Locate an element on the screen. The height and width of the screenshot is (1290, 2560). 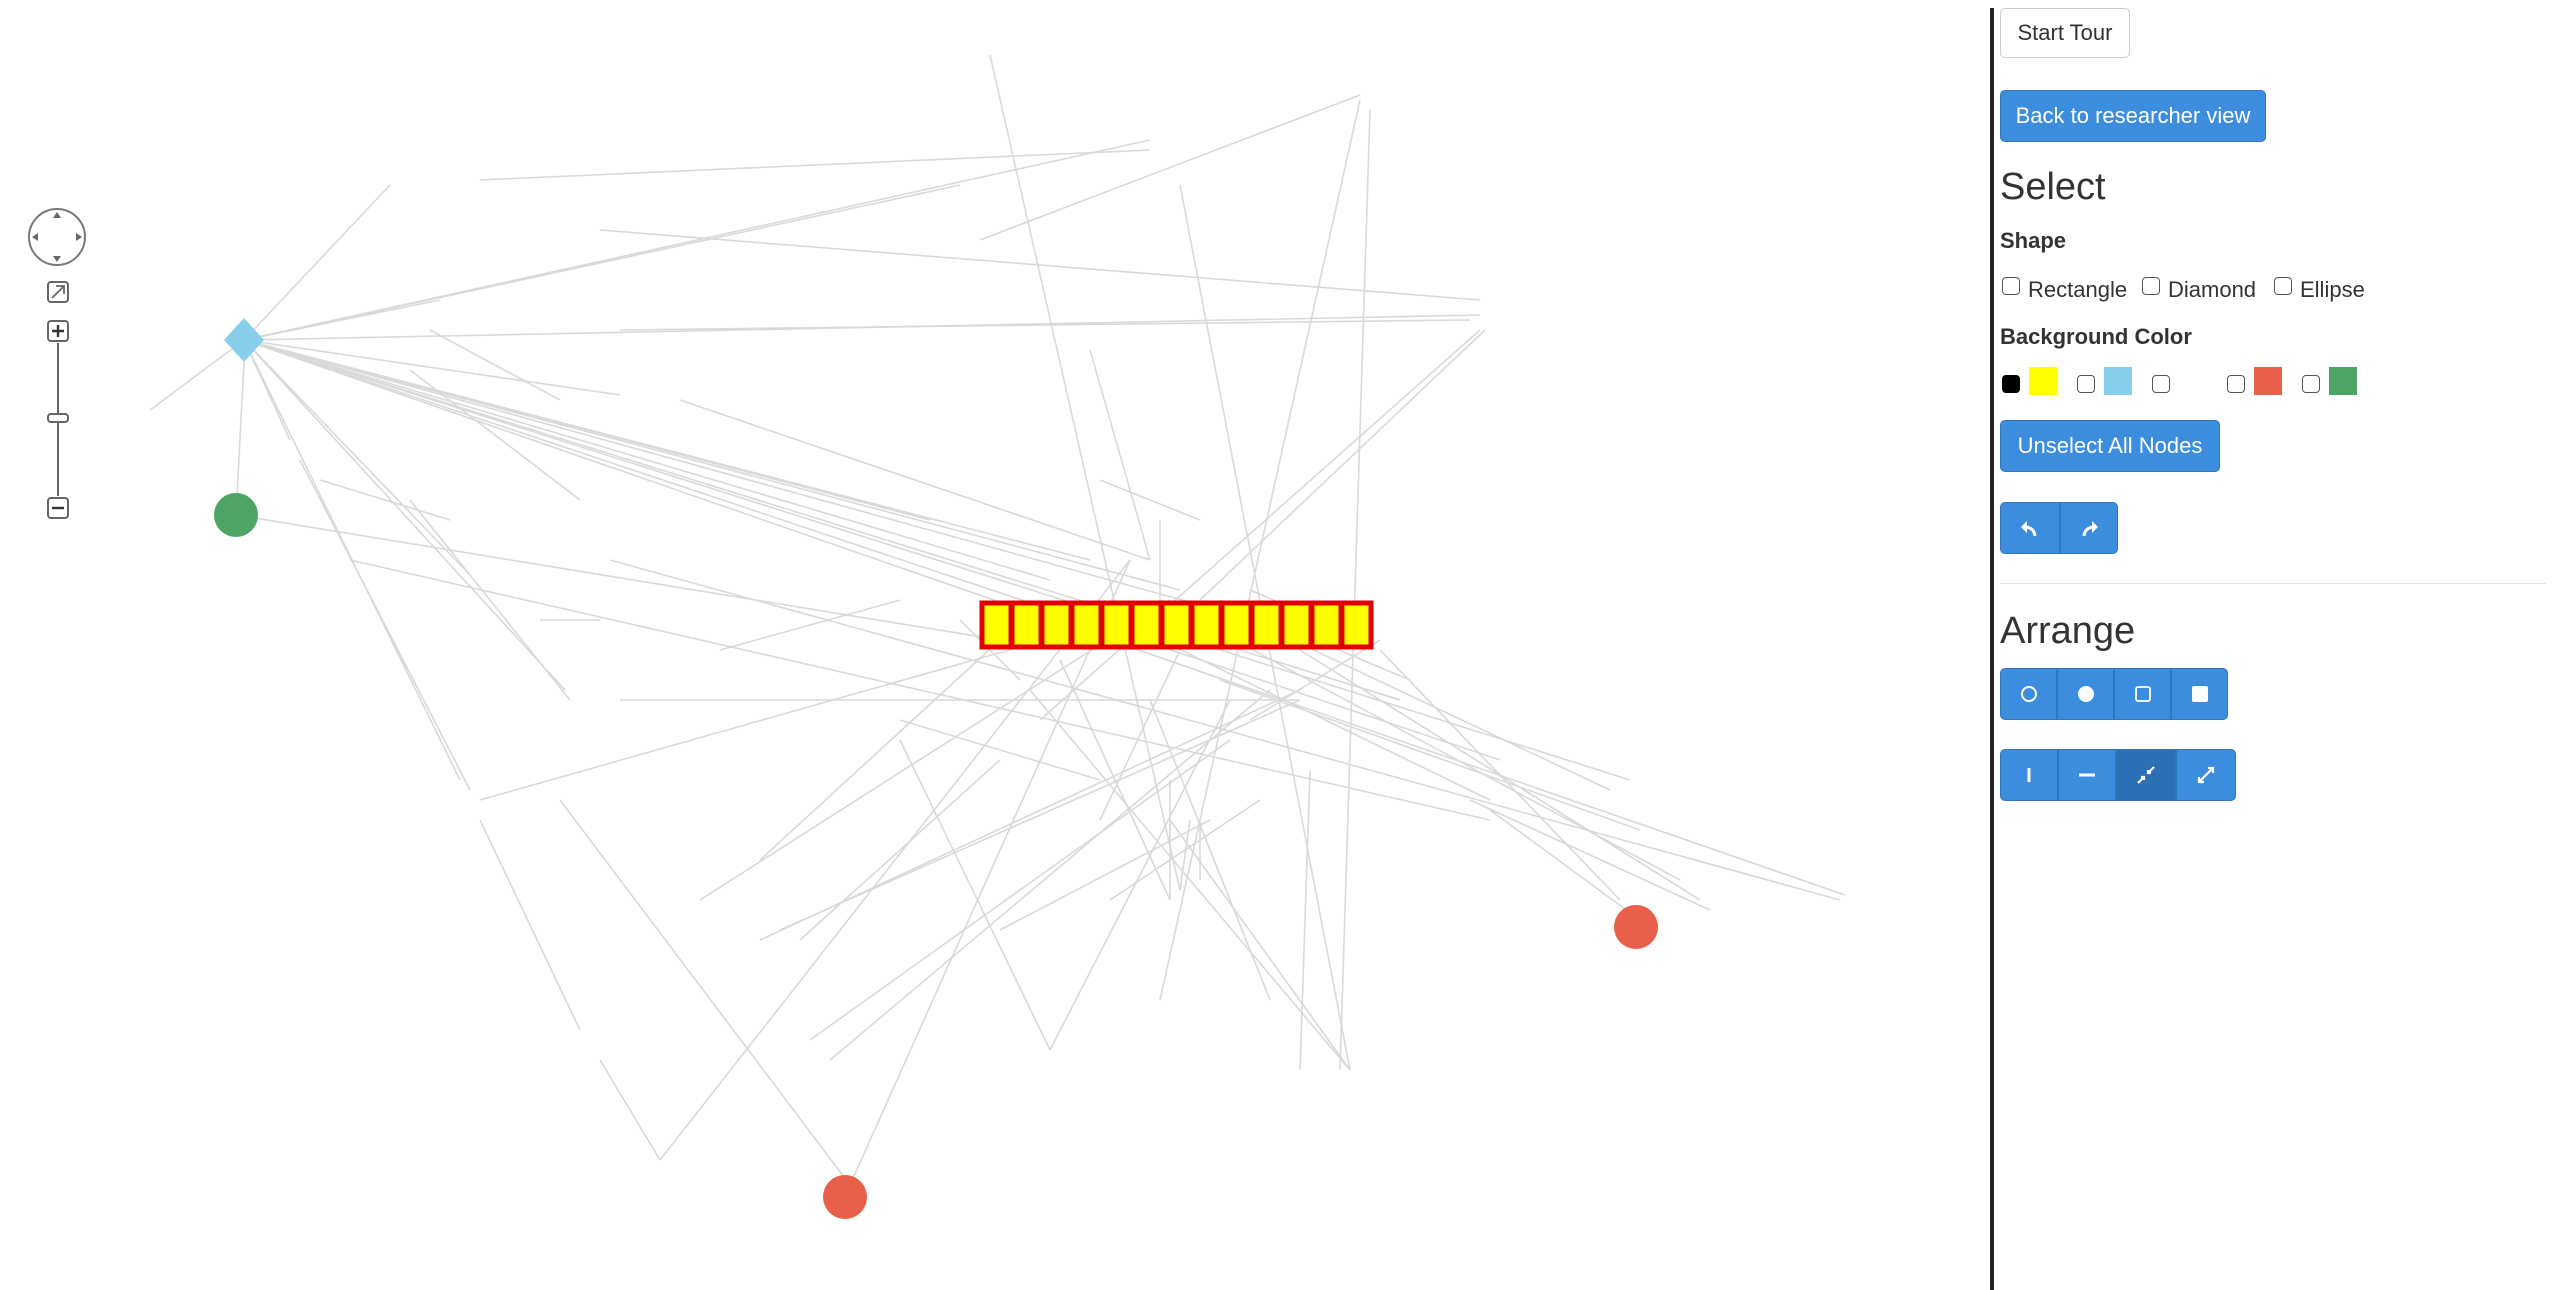
grid-layout-button is located at coordinates (2142, 694).